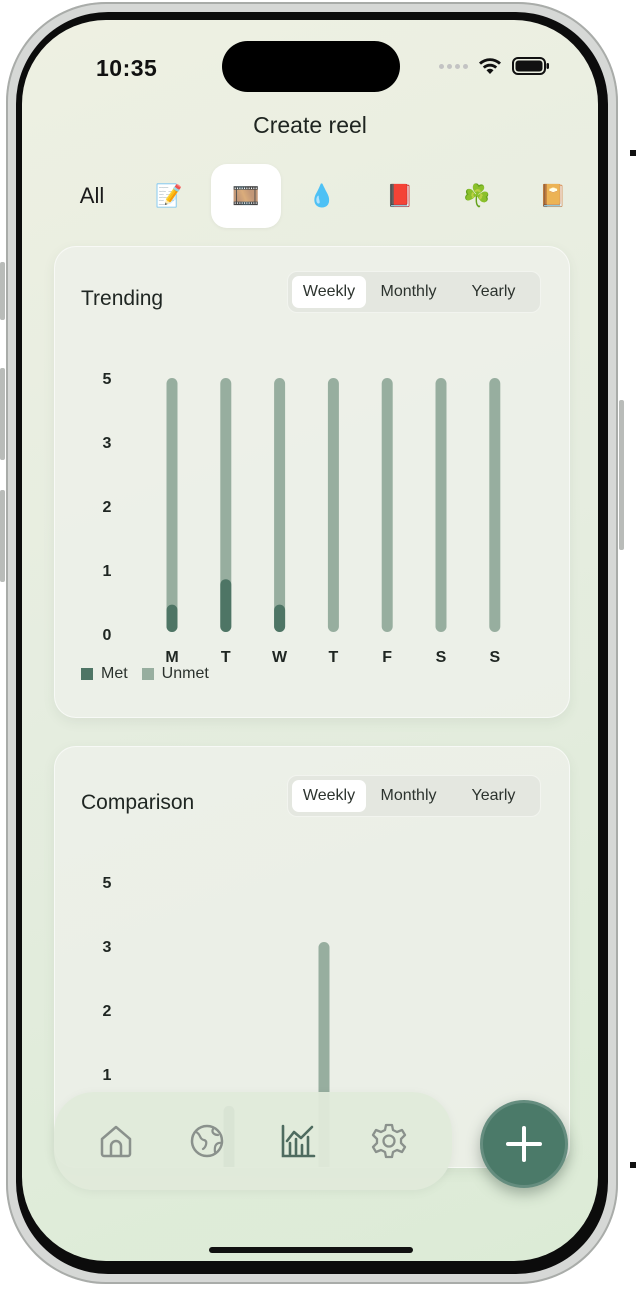 This screenshot has width=640, height=1303. I want to click on page-title: Create reel, so click(310, 125).